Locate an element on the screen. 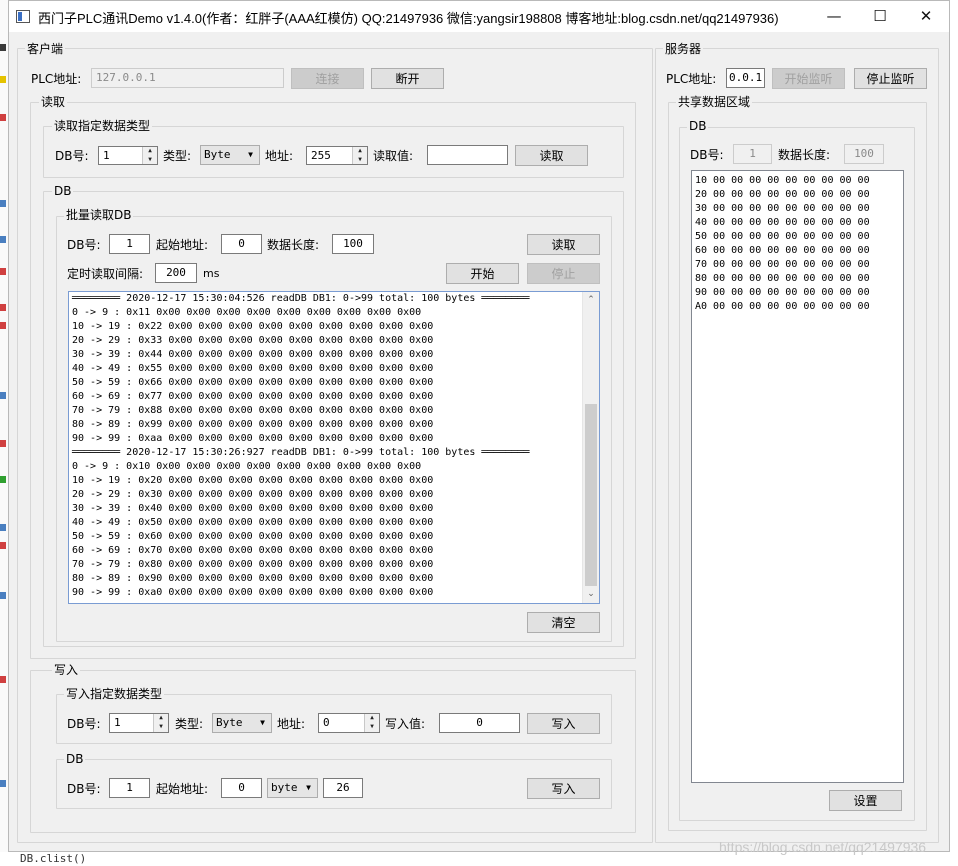 This screenshot has height=866, width=958. read-typed-type-label: 类型: is located at coordinates (177, 156).